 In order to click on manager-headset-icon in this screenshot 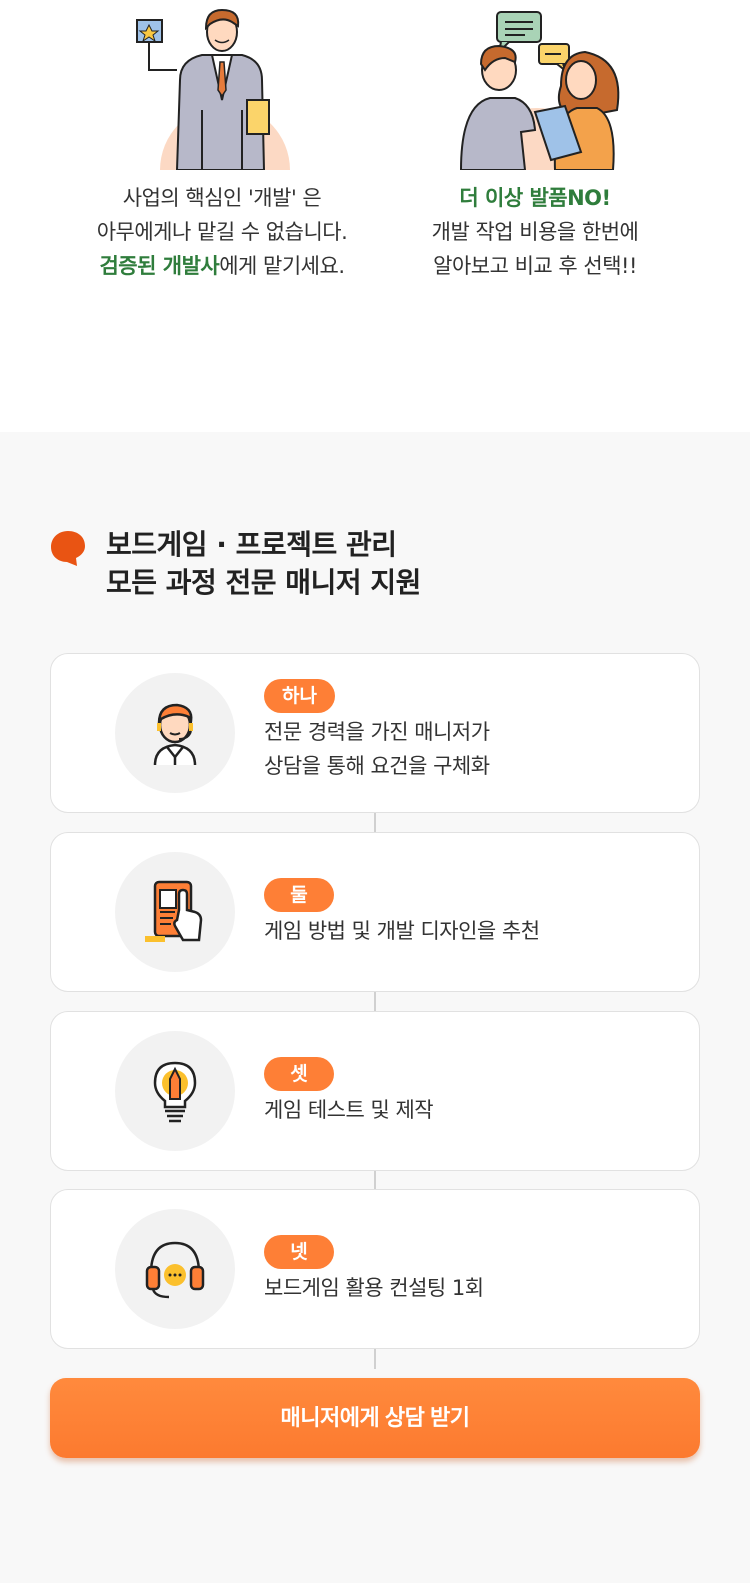, I will do `click(175, 734)`.